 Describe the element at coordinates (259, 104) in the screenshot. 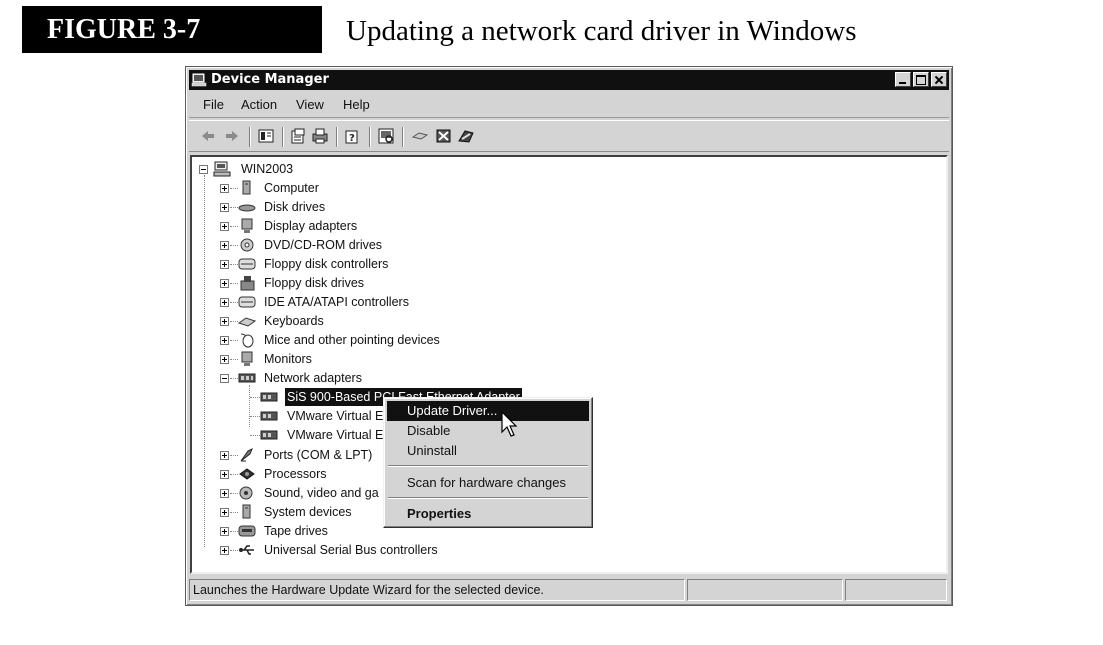

I see `menu-action: Action` at that location.